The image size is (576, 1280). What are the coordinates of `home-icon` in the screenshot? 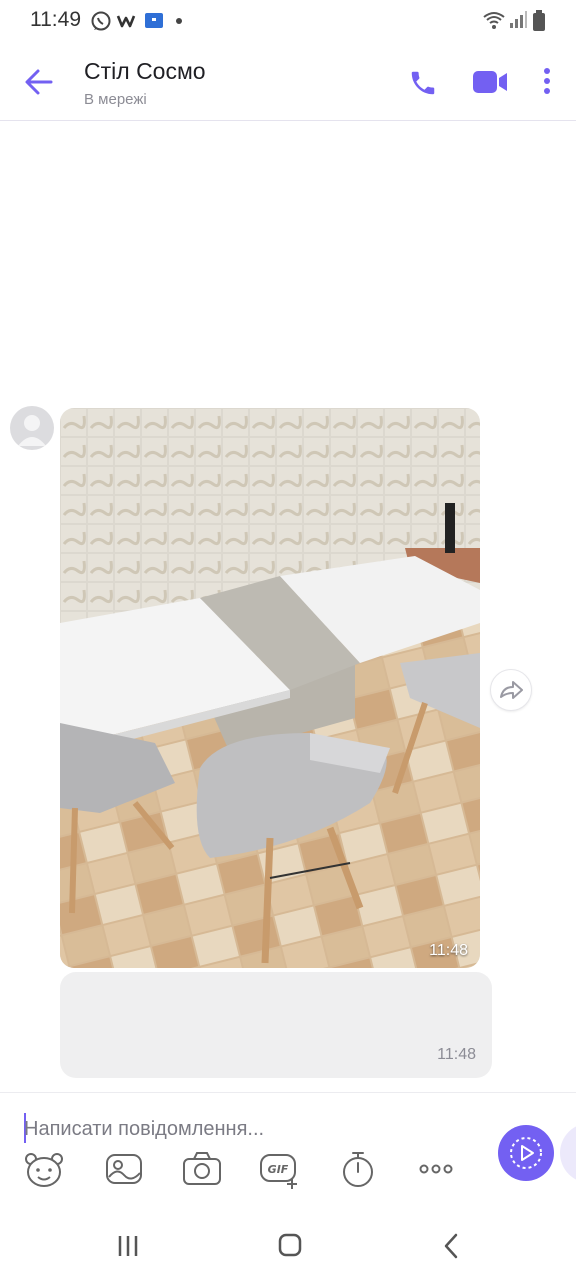 It's located at (290, 1246).